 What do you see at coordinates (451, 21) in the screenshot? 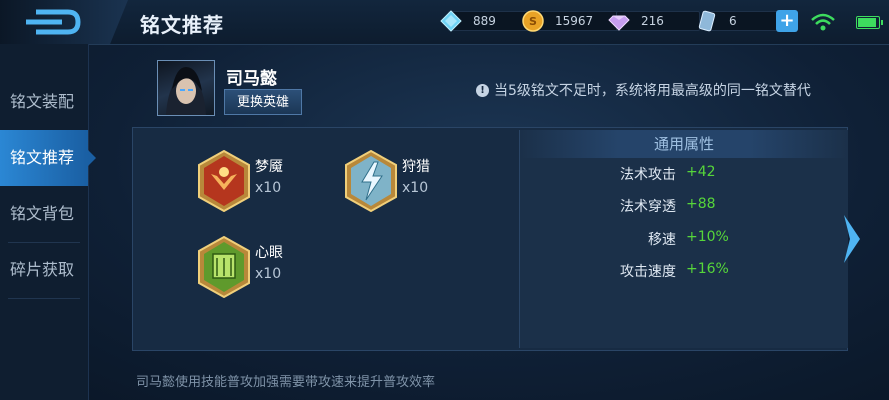
I see `diamond-icon` at bounding box center [451, 21].